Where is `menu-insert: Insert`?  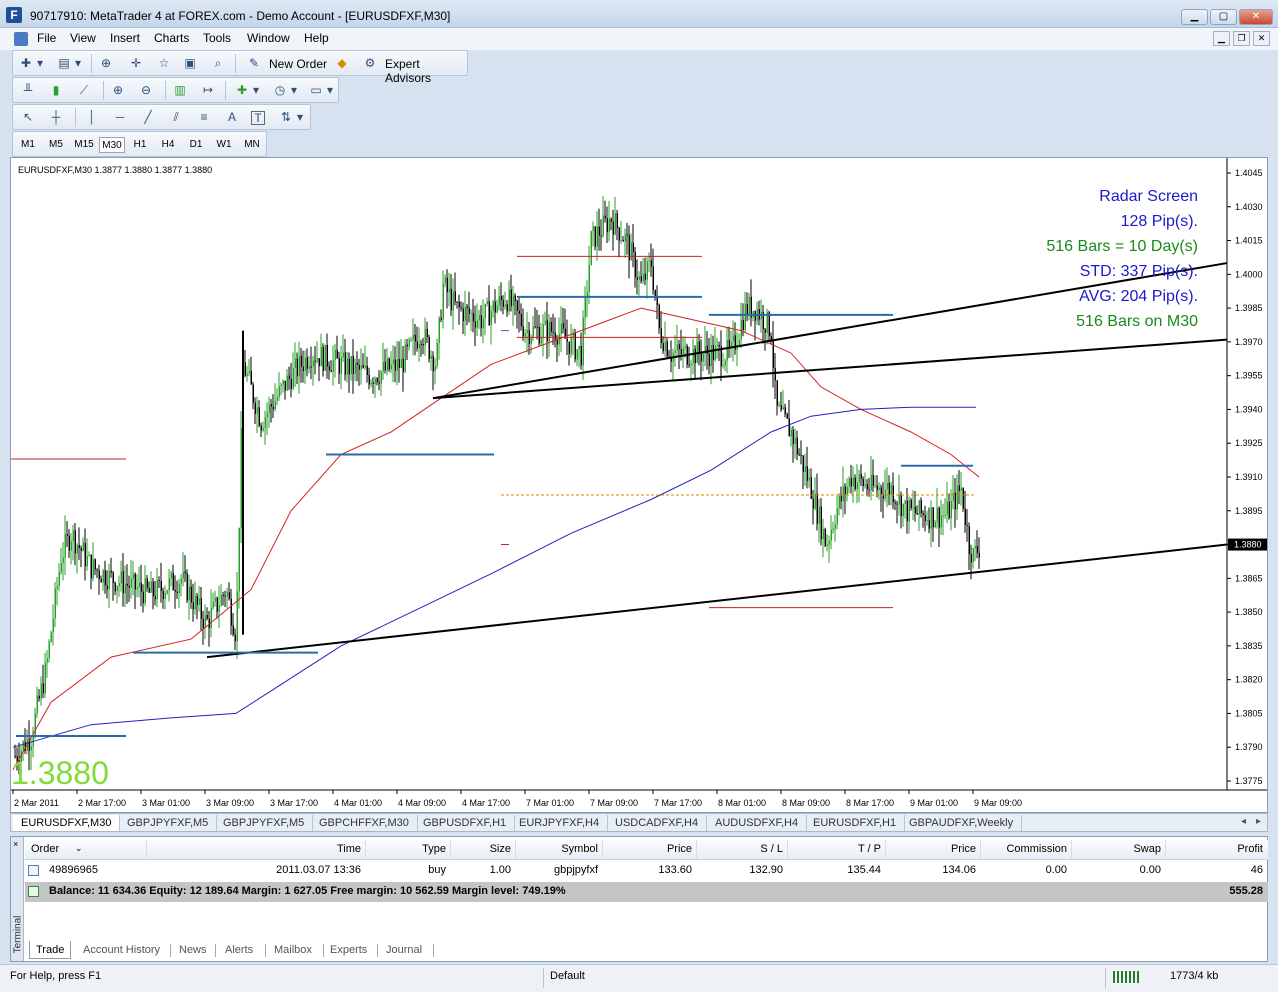
menu-insert: Insert is located at coordinates (125, 38).